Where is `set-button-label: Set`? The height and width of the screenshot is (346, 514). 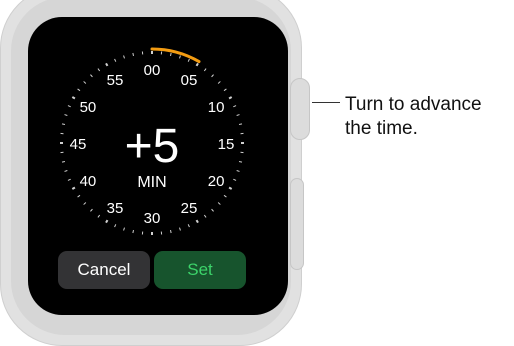 set-button-label: Set is located at coordinates (200, 270).